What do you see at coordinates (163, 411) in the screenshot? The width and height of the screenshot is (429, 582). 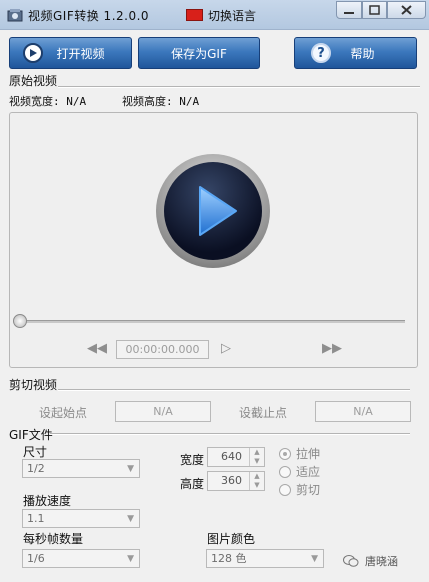 I see `start-point-field: N/A` at bounding box center [163, 411].